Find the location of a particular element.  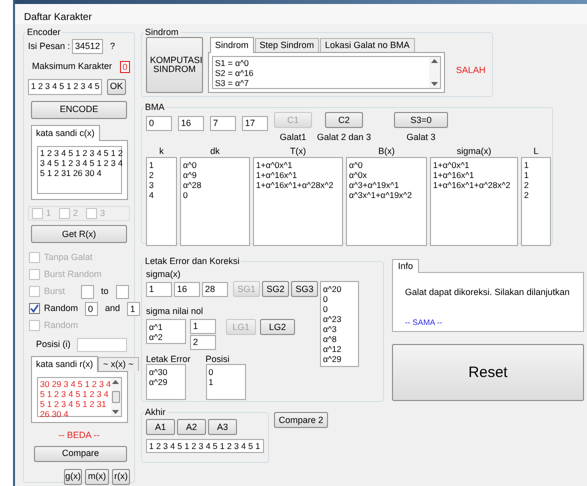

list-box: α^1 α^2 is located at coordinates (166, 331).